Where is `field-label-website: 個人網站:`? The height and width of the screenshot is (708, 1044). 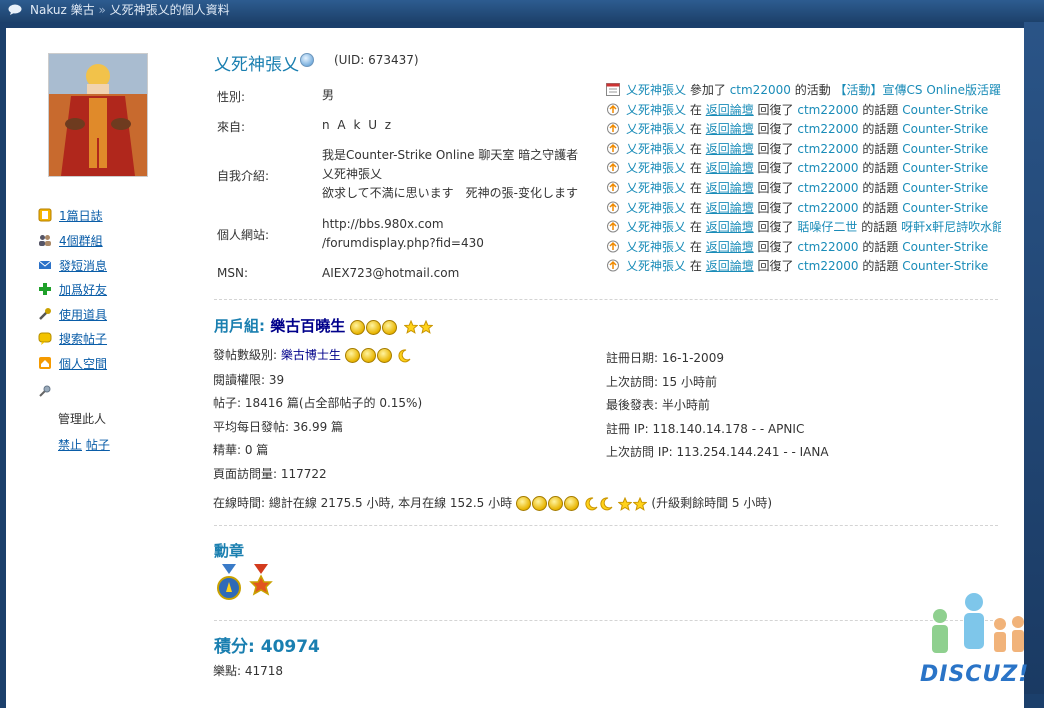
field-label-website: 個人網站: is located at coordinates (243, 235).